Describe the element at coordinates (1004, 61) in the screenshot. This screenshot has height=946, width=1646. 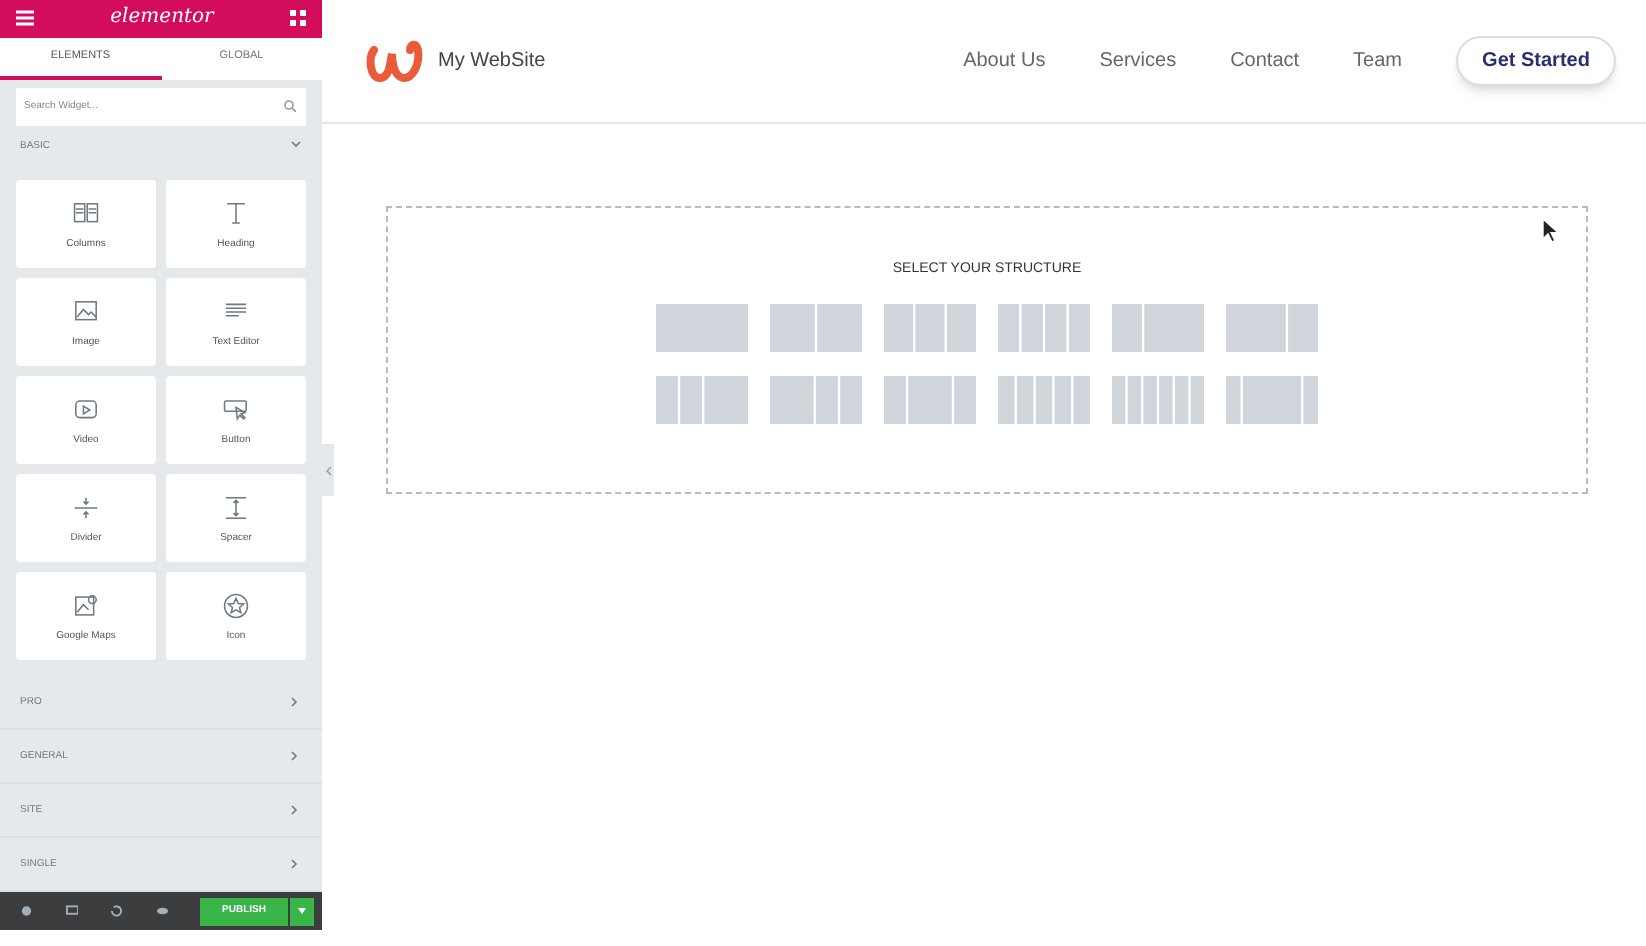
I see `nav-link: About Us` at that location.